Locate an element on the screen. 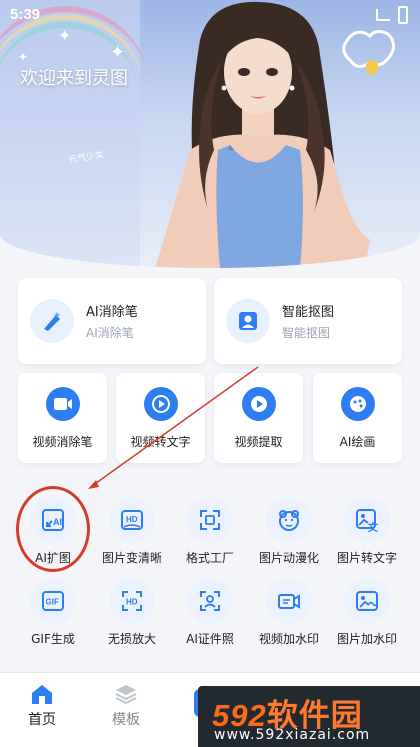  format-factory-icon is located at coordinates (210, 520).